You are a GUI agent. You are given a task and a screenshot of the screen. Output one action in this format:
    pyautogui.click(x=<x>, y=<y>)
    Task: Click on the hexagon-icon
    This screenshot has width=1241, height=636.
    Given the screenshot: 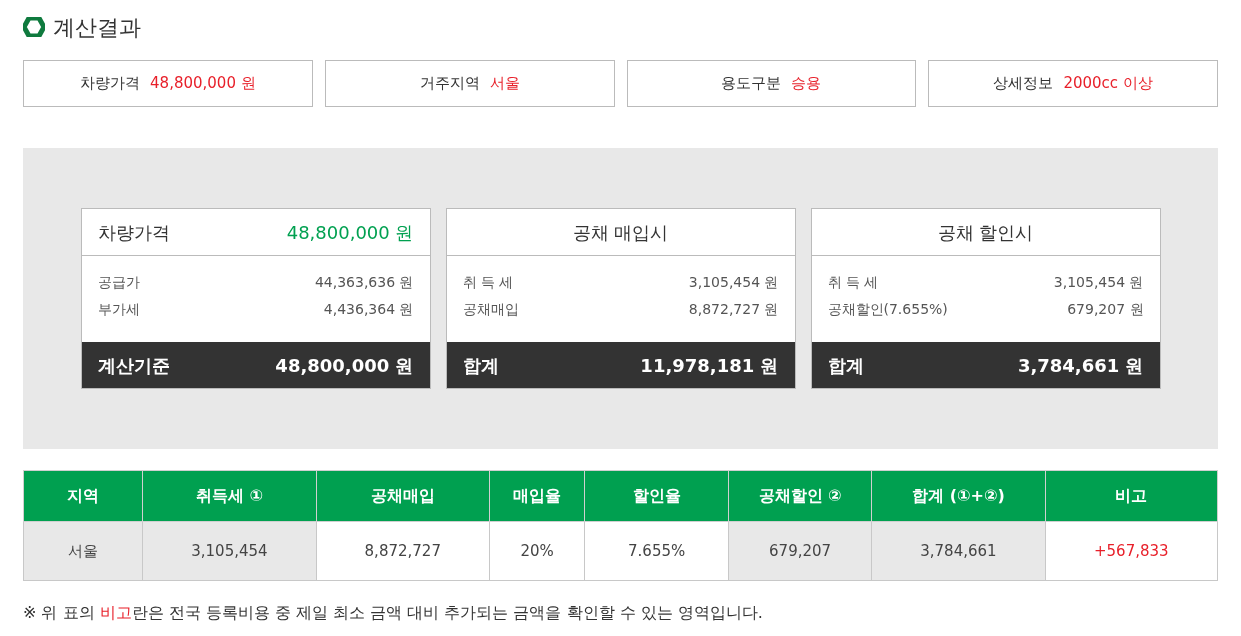 What is the action you would take?
    pyautogui.click(x=34, y=27)
    